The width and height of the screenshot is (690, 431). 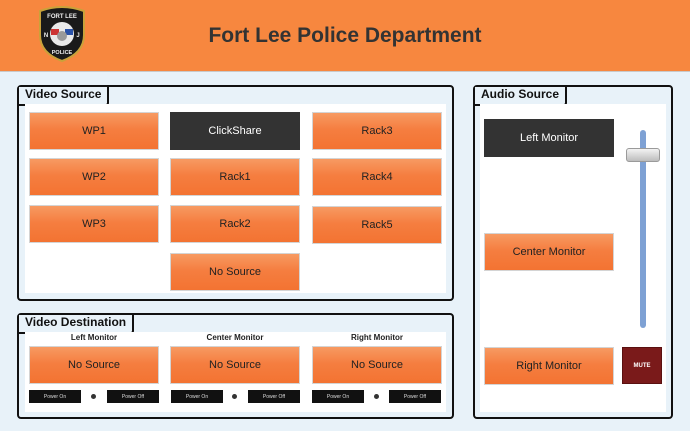 What do you see at coordinates (415, 396) in the screenshot?
I see `right-monitor-power-off-button: Power Off` at bounding box center [415, 396].